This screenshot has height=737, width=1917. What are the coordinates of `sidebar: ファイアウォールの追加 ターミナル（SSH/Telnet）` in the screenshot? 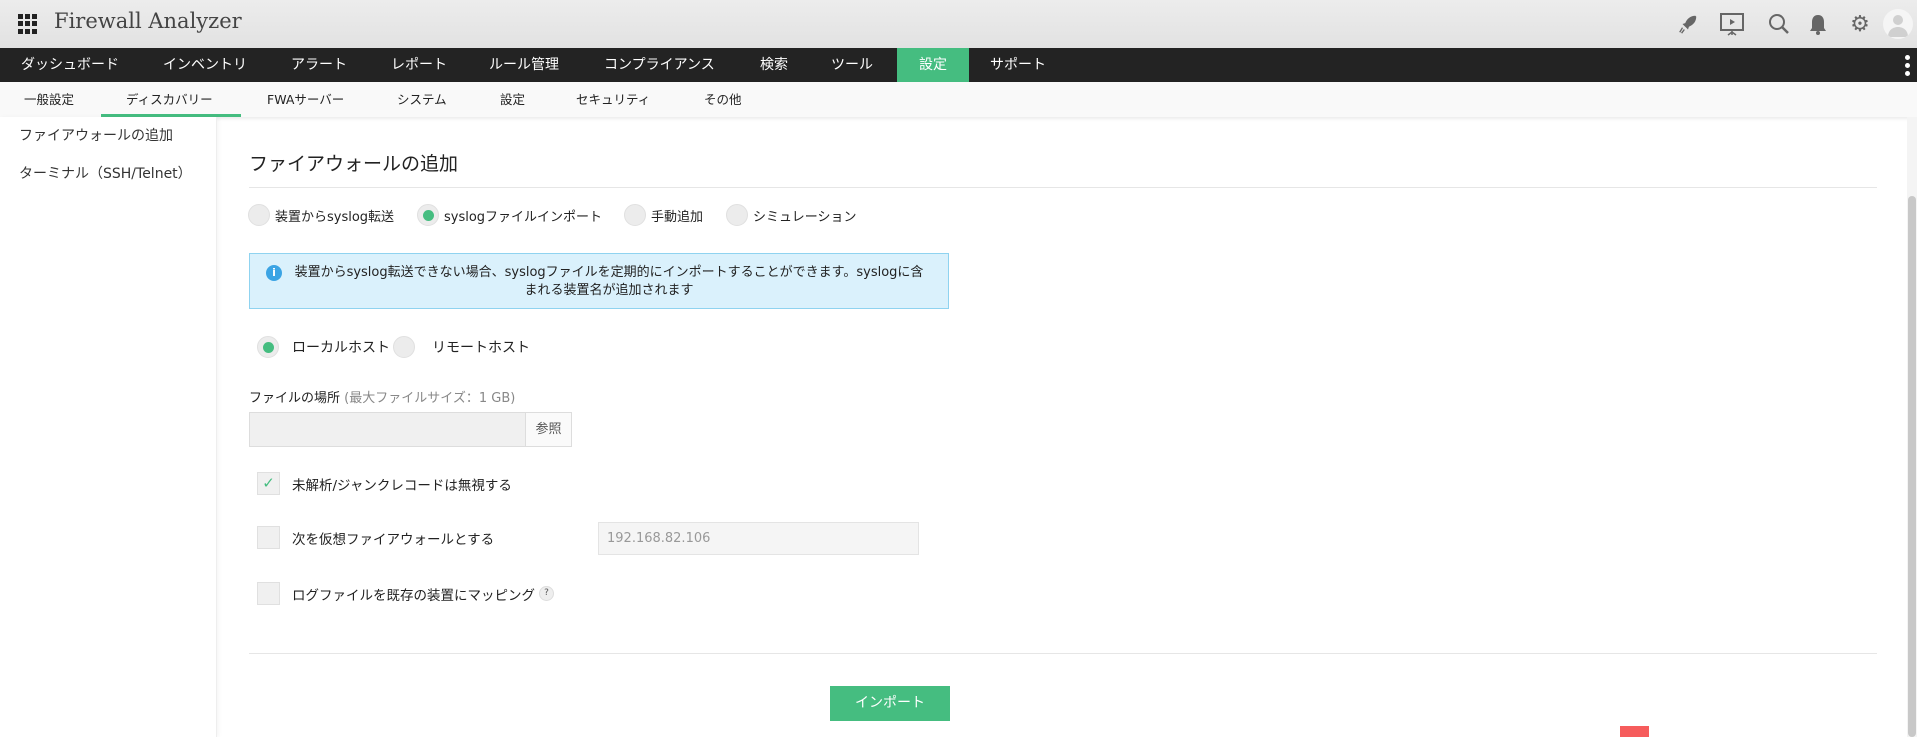 It's located at (108, 427).